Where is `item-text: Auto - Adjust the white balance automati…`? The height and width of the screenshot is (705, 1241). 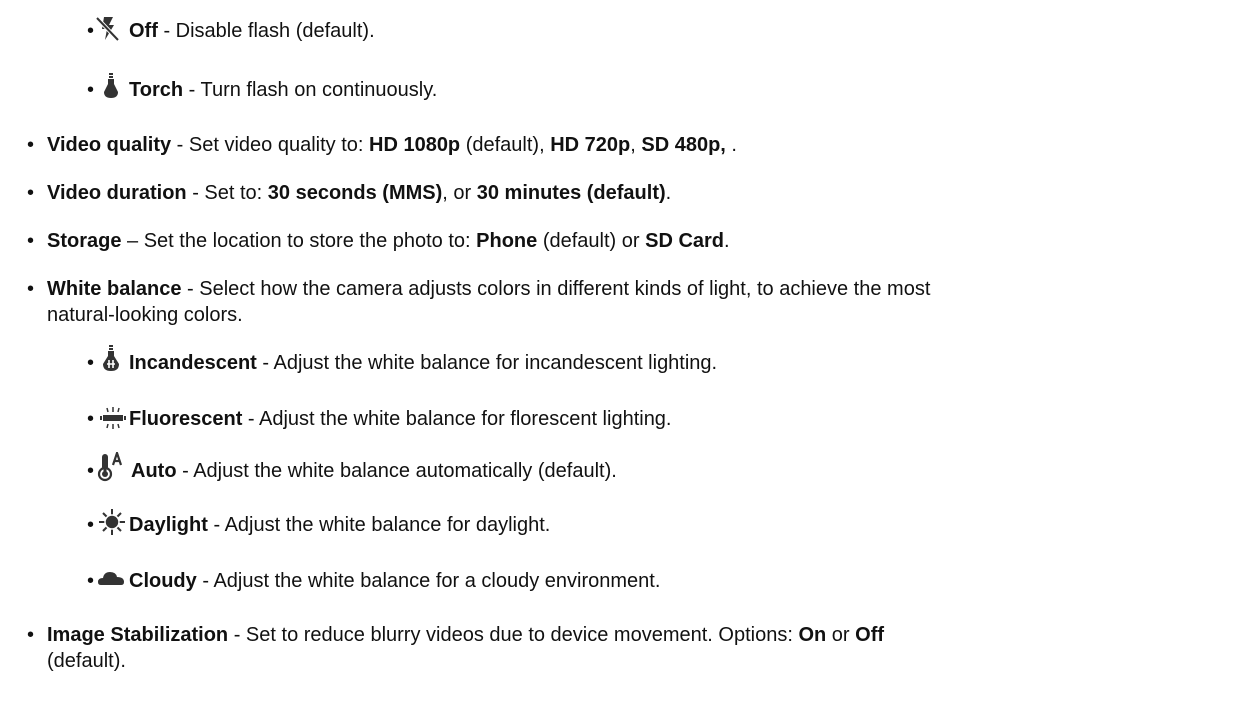
item-text: Auto - Adjust the white balance automati… is located at coordinates (374, 471).